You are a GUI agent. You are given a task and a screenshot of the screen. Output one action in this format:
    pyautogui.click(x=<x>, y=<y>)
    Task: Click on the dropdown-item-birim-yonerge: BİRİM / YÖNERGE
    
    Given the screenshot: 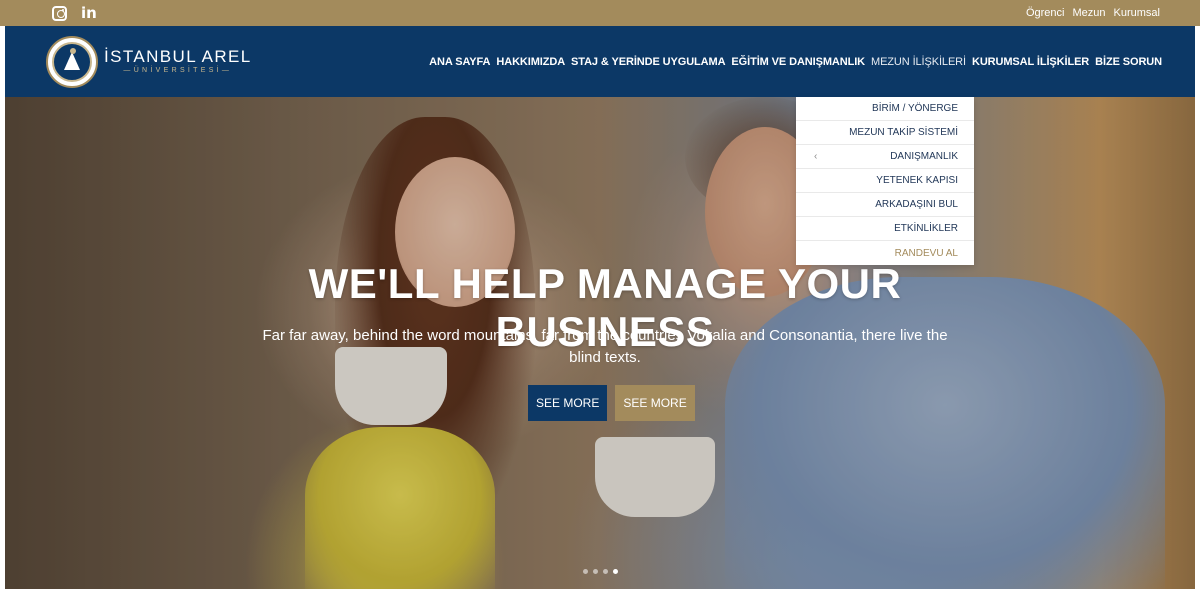 What is the action you would take?
    pyautogui.click(x=885, y=109)
    